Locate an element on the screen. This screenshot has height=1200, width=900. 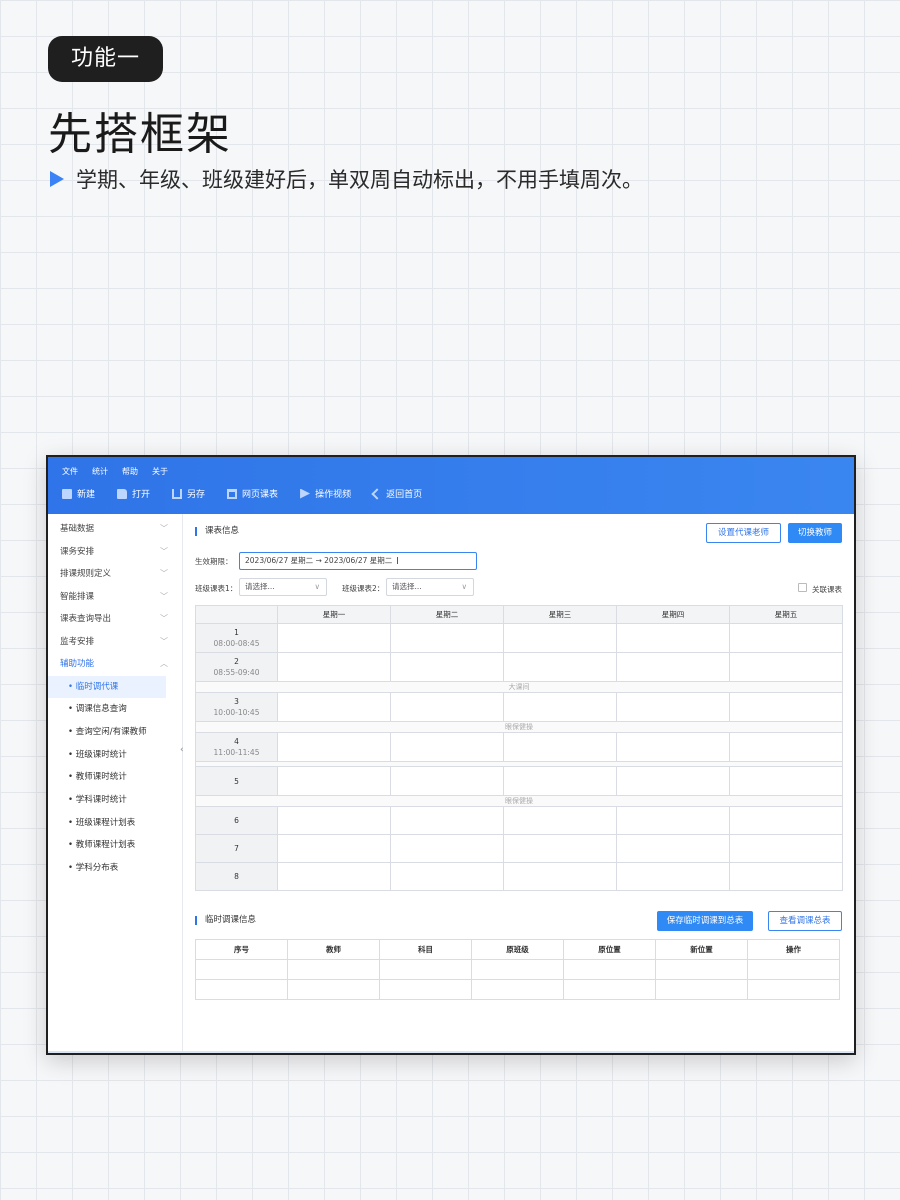
class-table2-label: 班级课表2： is located at coordinates (363, 588).